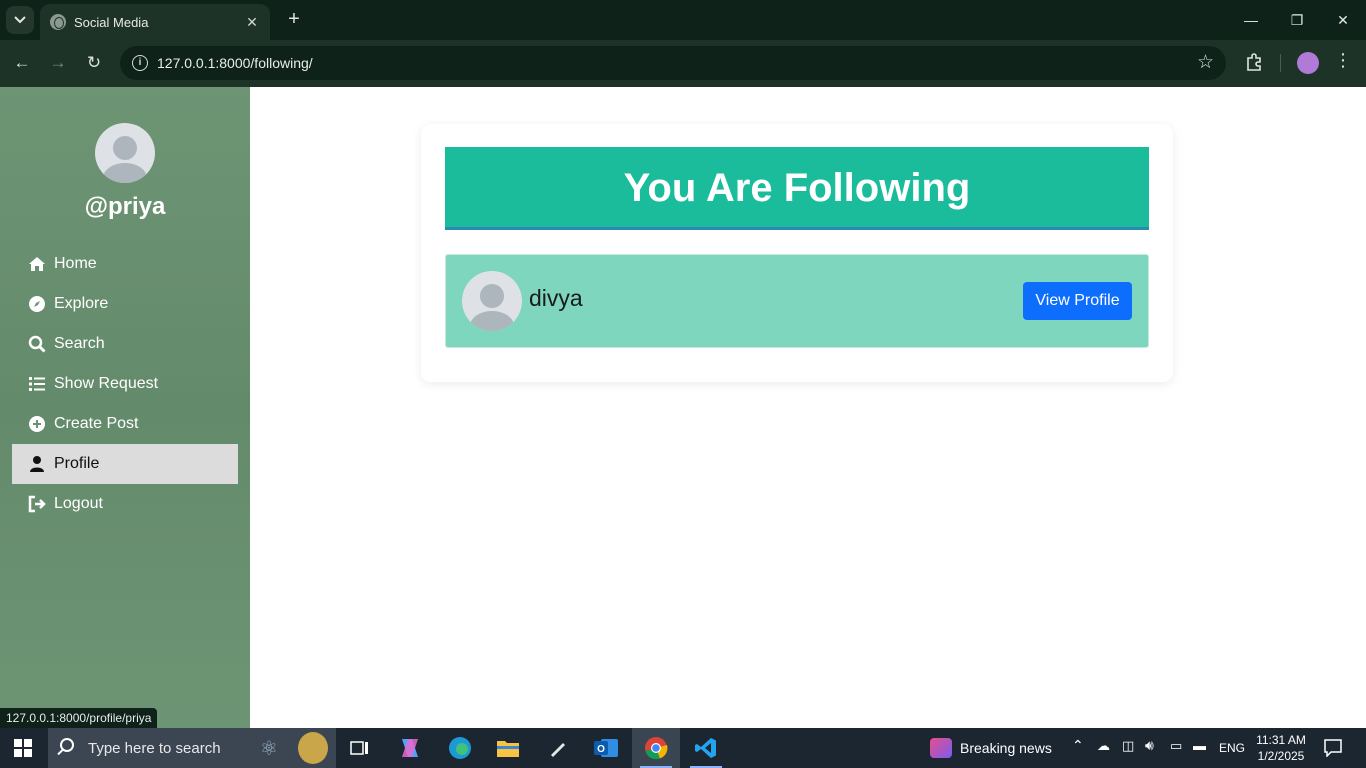 Image resolution: width=1366 pixels, height=768 pixels. I want to click on svg-text: O, so click(601, 749).